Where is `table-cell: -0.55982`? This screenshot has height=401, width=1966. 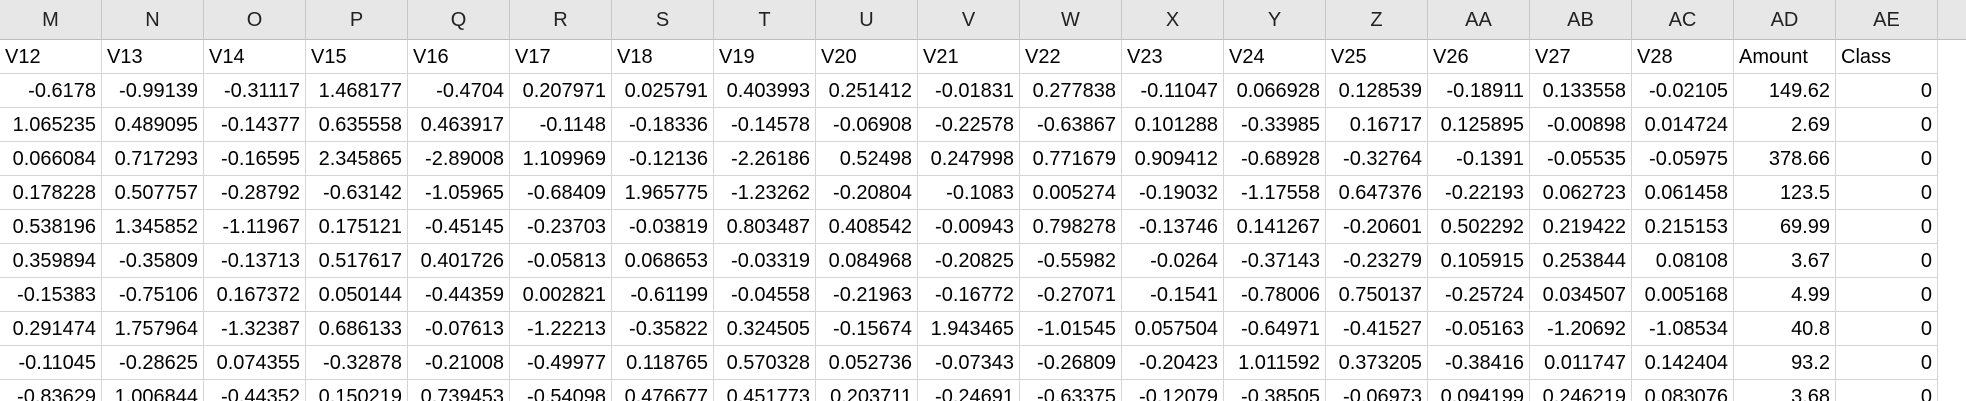 table-cell: -0.55982 is located at coordinates (1071, 261).